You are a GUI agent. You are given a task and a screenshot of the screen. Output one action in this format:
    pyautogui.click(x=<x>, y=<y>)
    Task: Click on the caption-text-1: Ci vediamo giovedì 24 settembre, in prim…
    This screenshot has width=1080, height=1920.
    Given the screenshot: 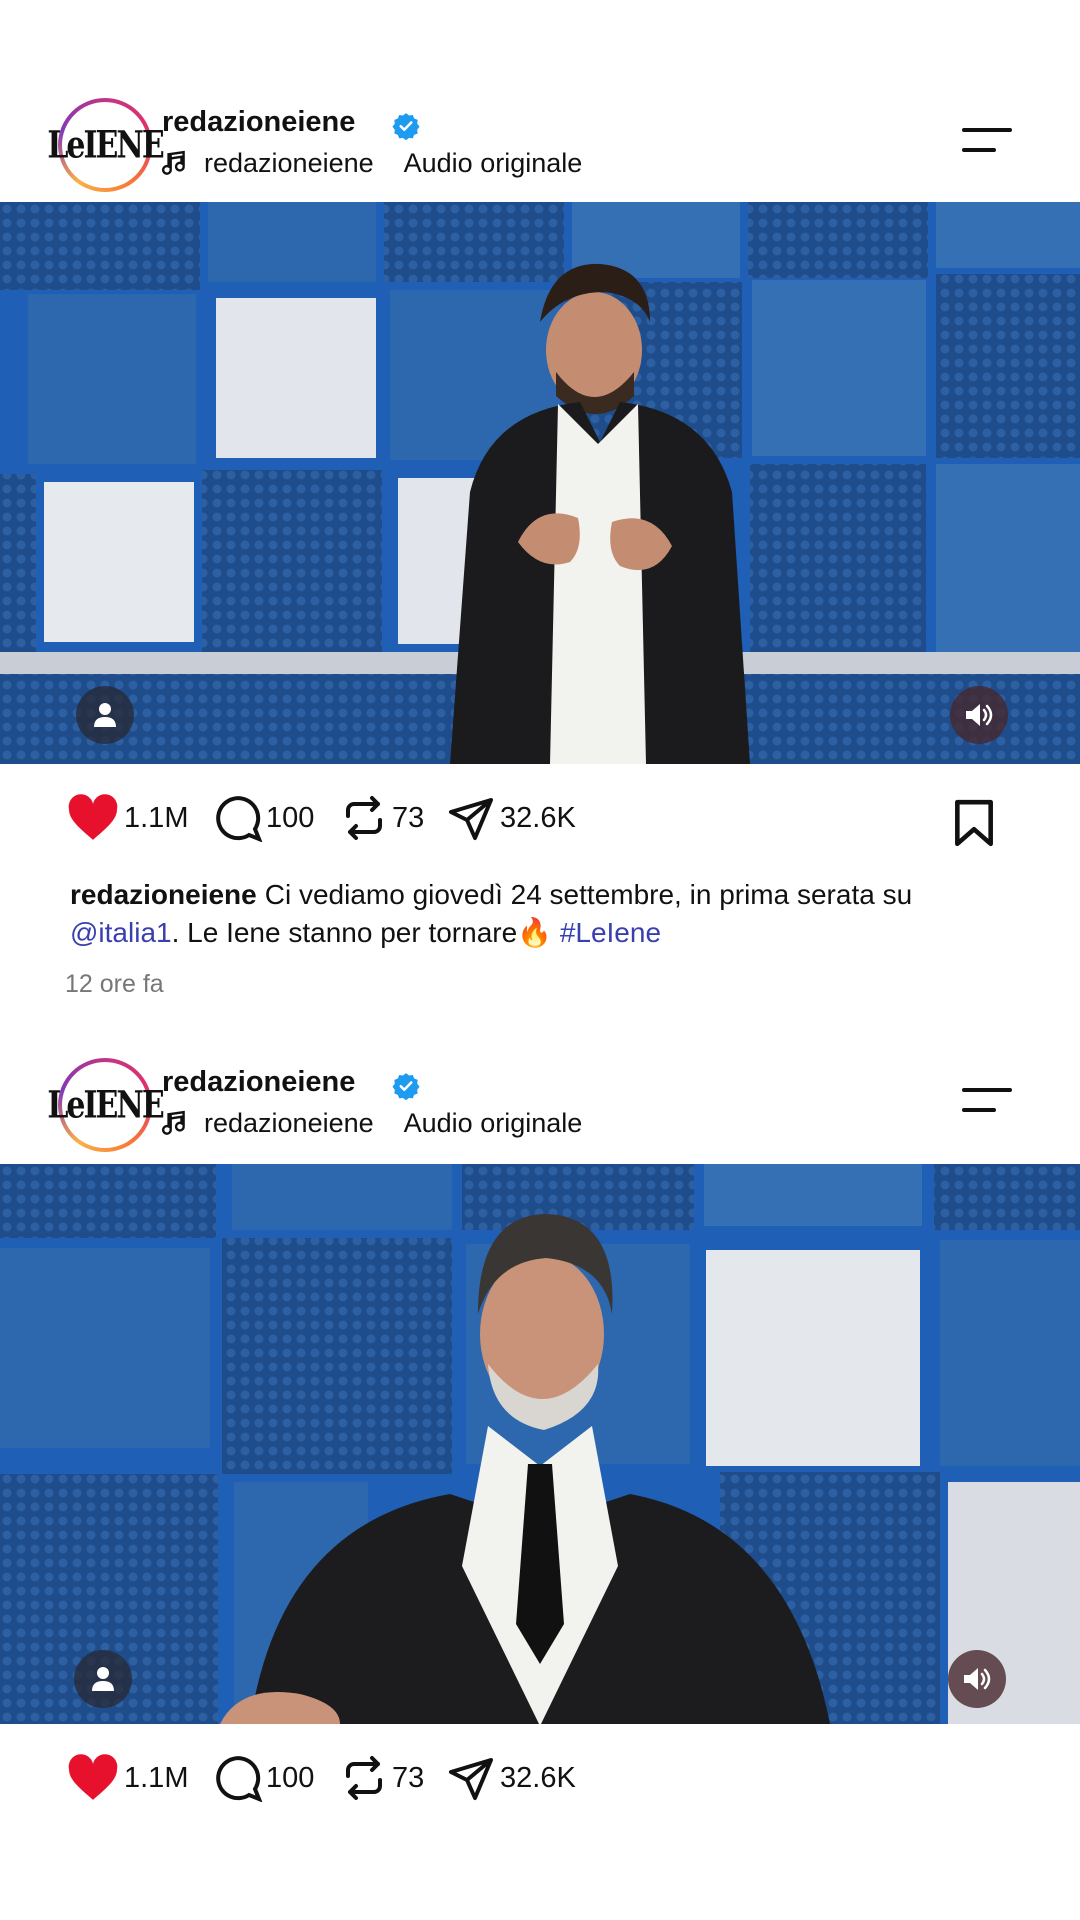 What is the action you would take?
    pyautogui.click(x=588, y=894)
    